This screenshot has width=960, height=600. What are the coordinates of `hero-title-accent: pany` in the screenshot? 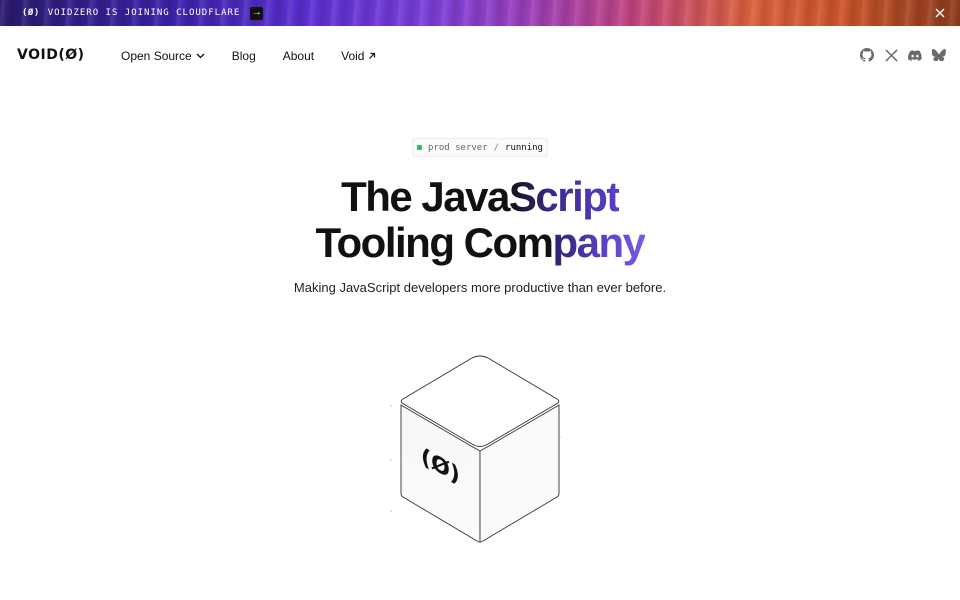 It's located at (599, 242).